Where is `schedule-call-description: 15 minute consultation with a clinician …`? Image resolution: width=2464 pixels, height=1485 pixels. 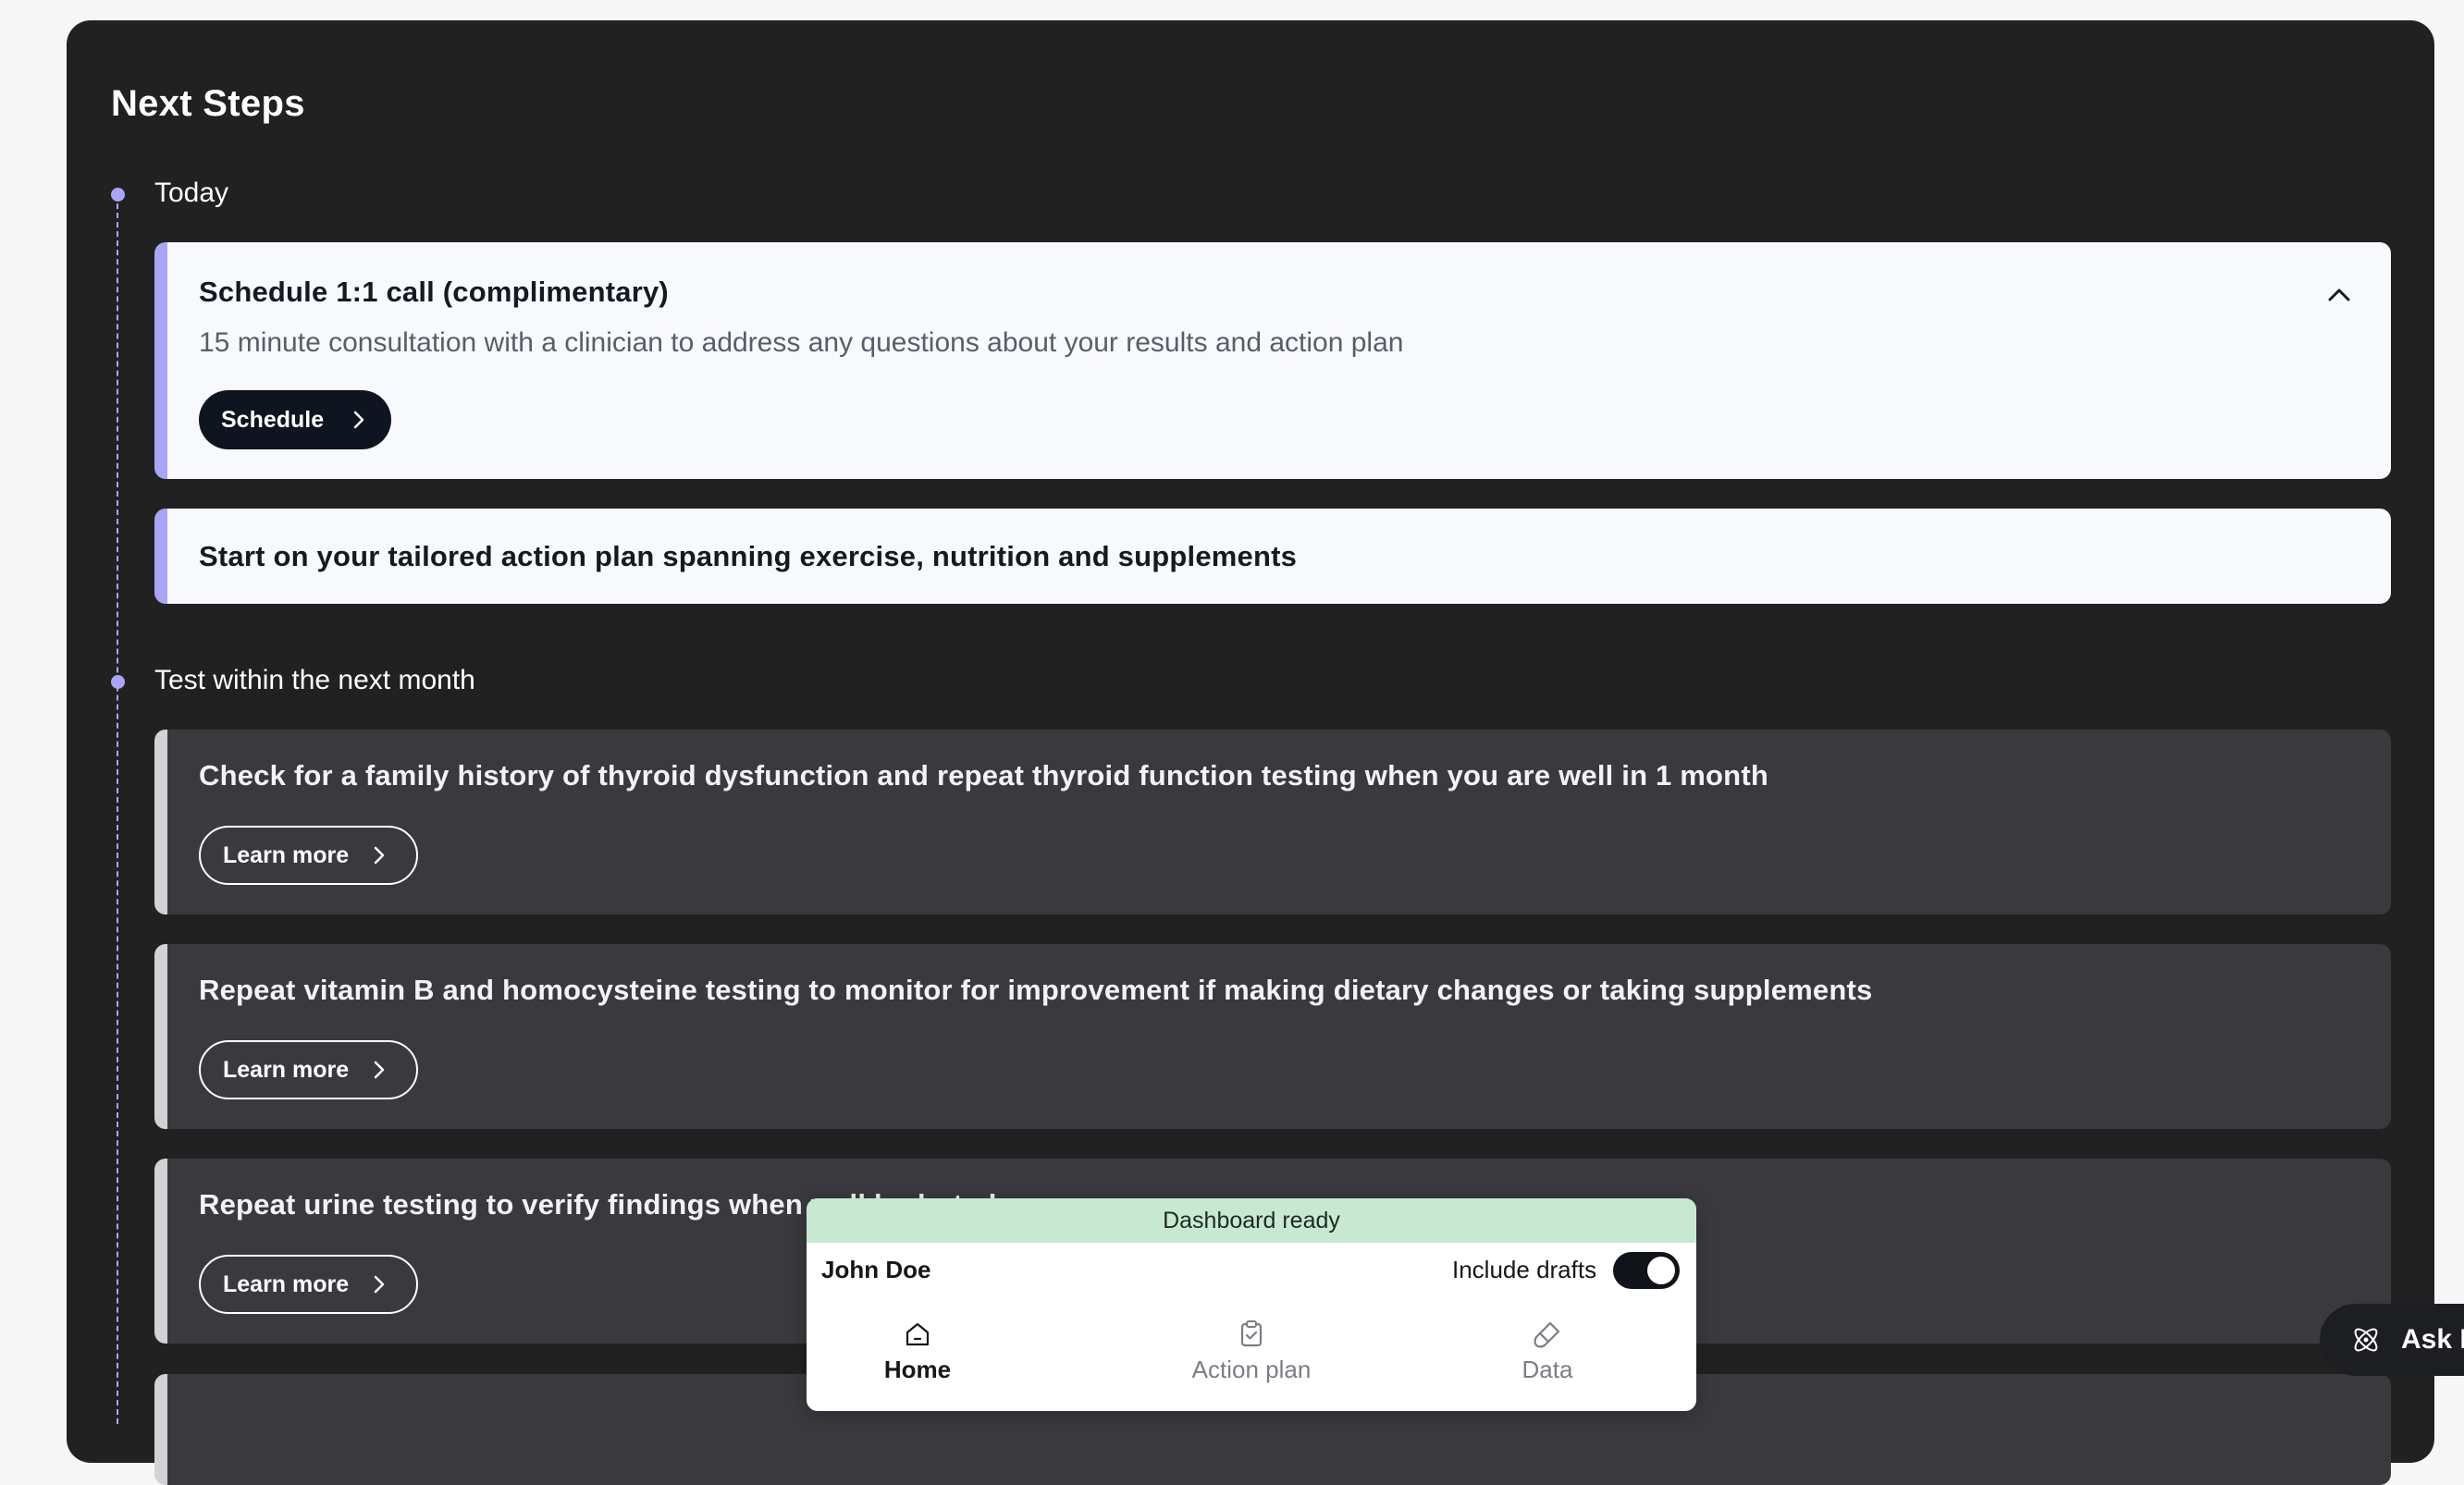
schedule-call-description: 15 minute consultation with a clinician … is located at coordinates (802, 342).